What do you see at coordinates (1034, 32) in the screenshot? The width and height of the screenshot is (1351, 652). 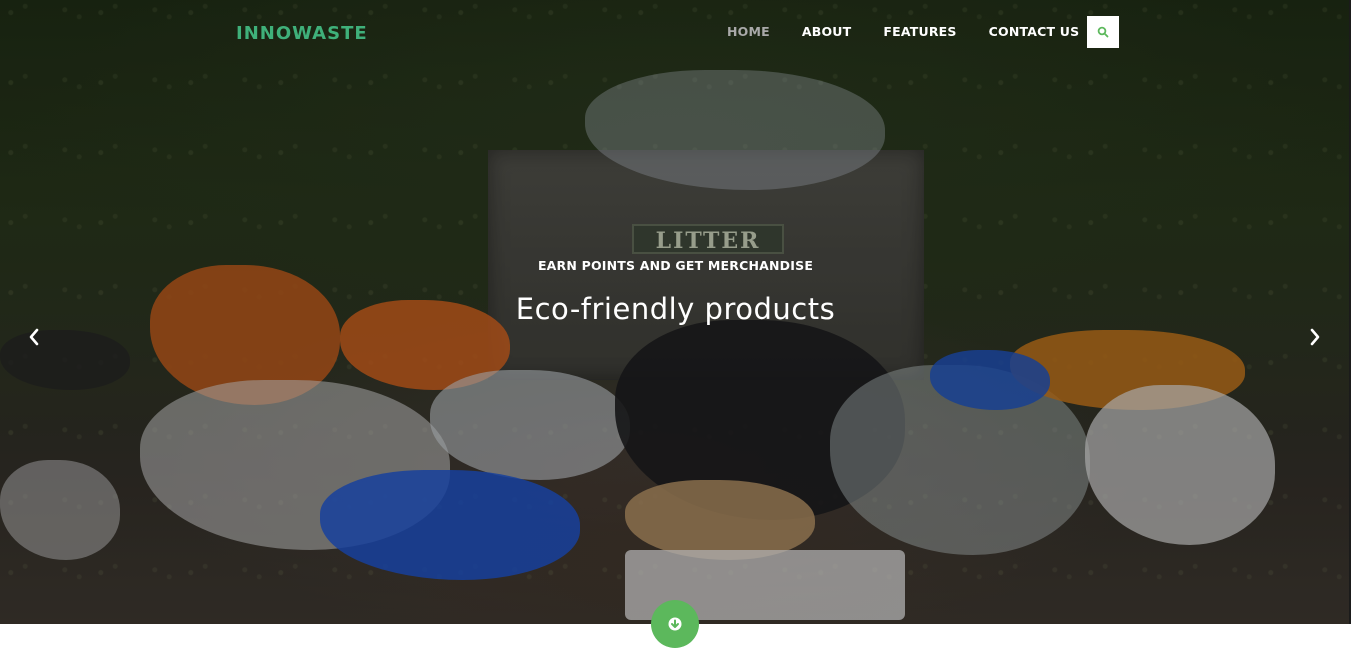 I see `nav-item-contact-us: CONTACT US` at bounding box center [1034, 32].